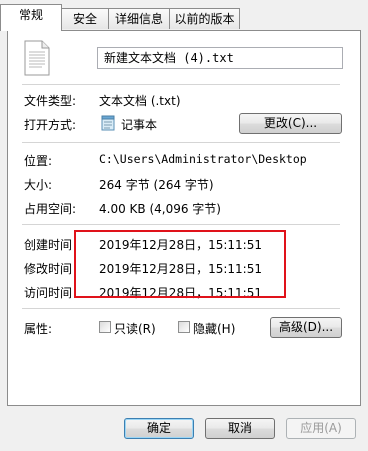 This screenshot has width=368, height=451. Describe the element at coordinates (38, 329) in the screenshot. I see `attributes-label: 属性:` at that location.